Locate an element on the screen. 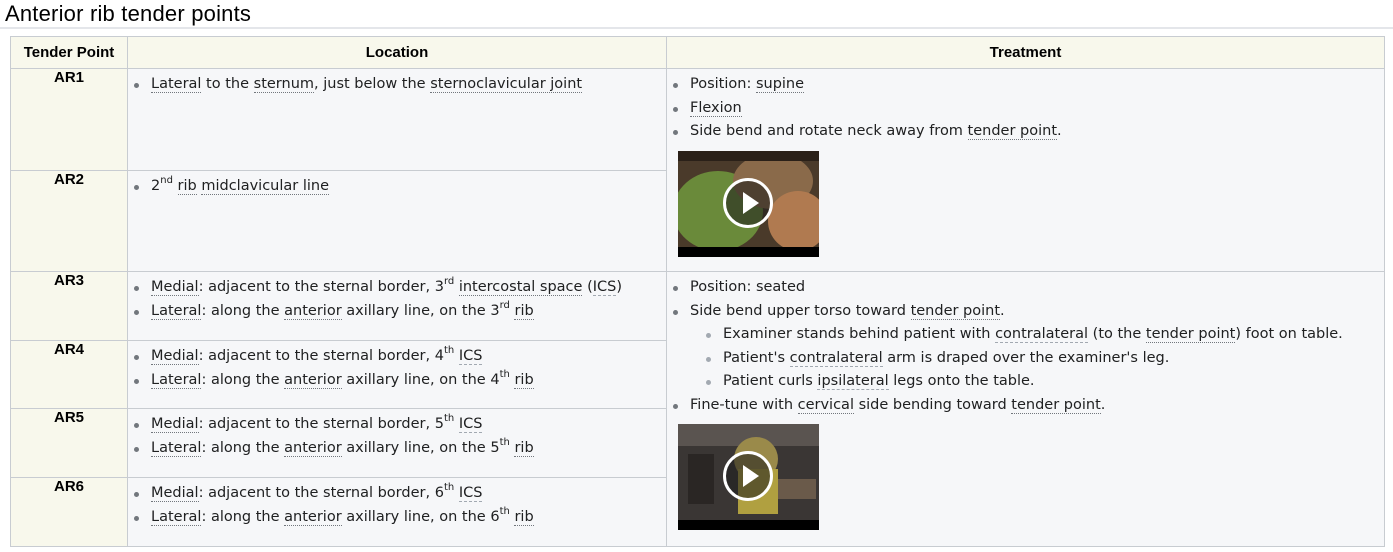  term-link: Flexion is located at coordinates (716, 108).